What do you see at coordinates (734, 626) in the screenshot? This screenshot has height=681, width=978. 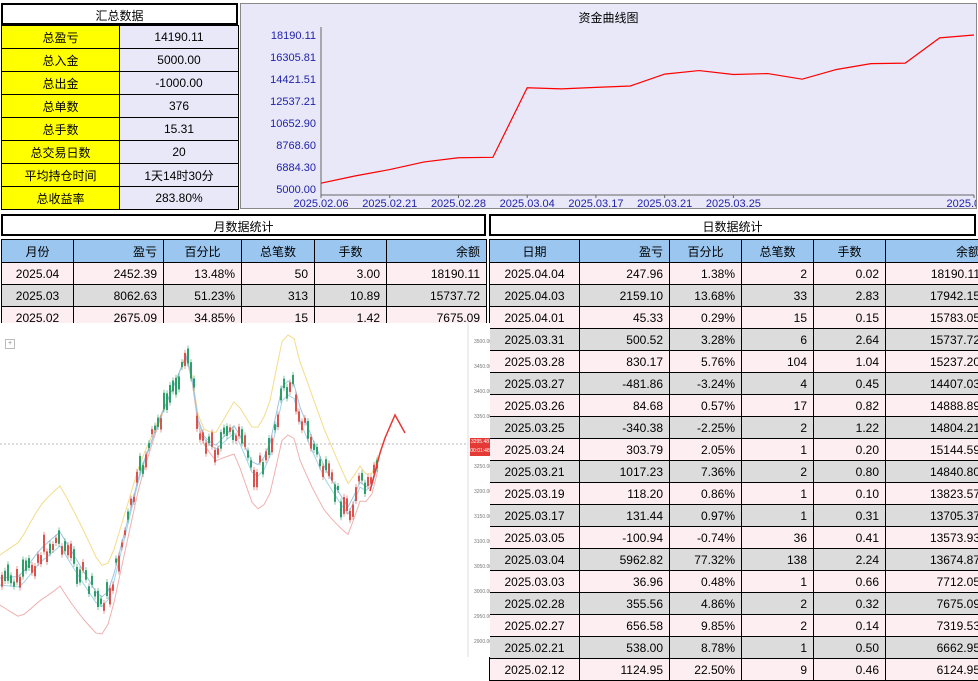 I see `daily-table-row: 2025.02.27656.589.85%20.147319.53` at bounding box center [734, 626].